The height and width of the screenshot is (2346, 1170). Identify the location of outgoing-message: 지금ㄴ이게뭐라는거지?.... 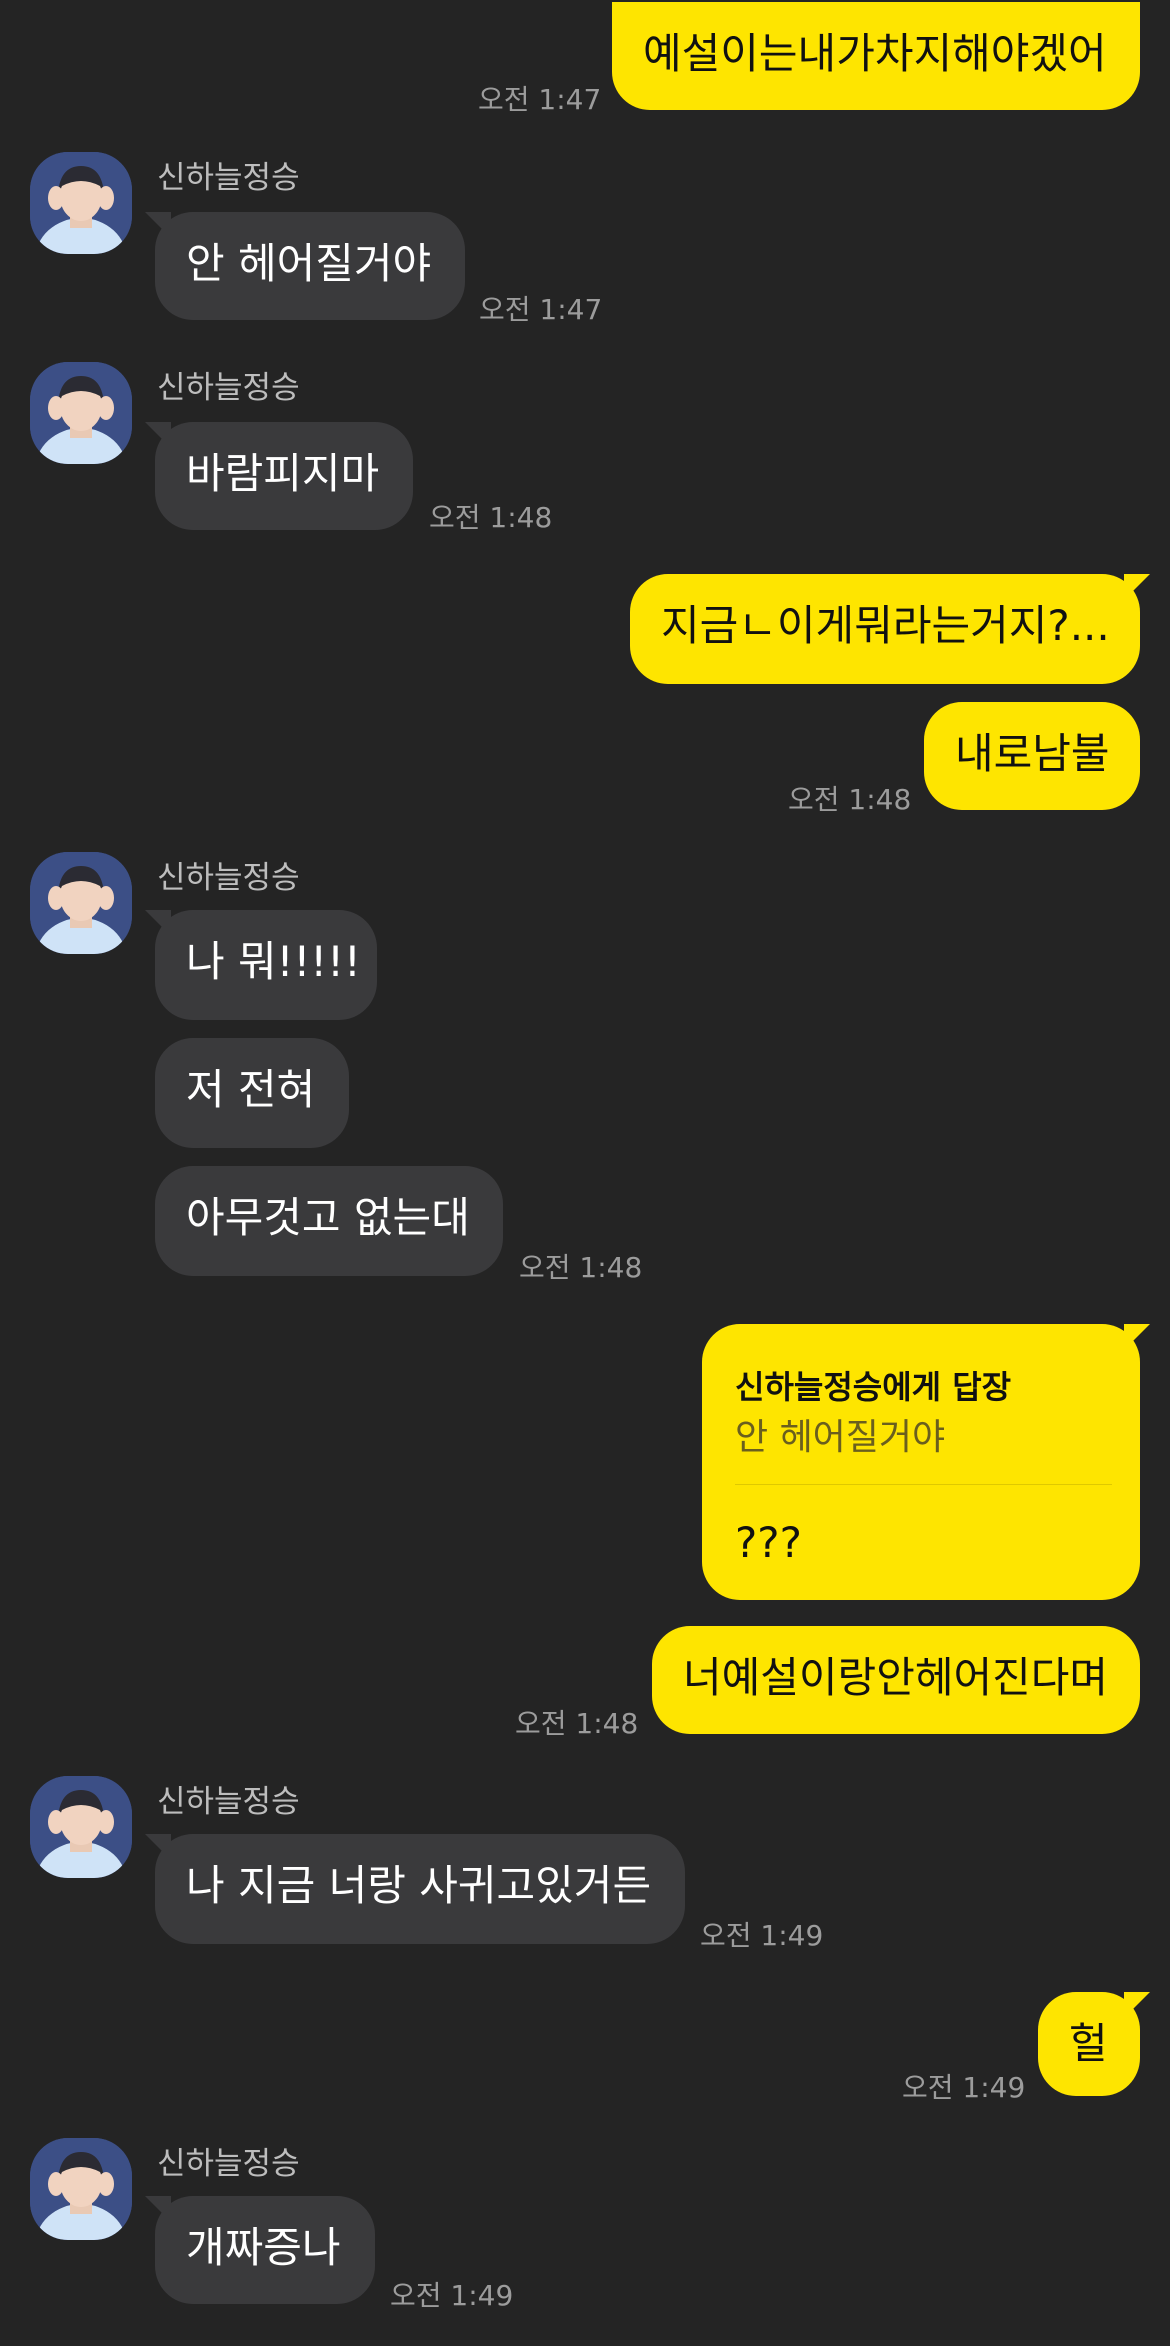
(885, 629).